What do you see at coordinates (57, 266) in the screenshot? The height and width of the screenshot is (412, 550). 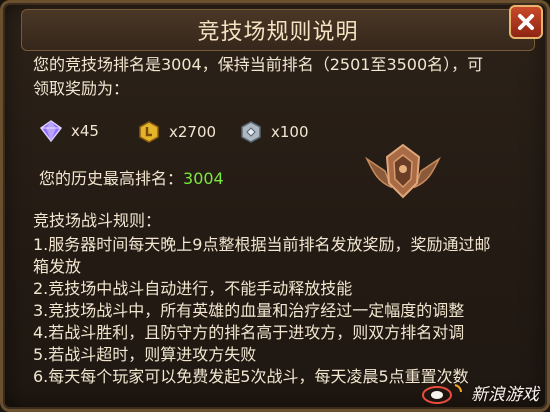 I see `rule-item: 箱发放` at bounding box center [57, 266].